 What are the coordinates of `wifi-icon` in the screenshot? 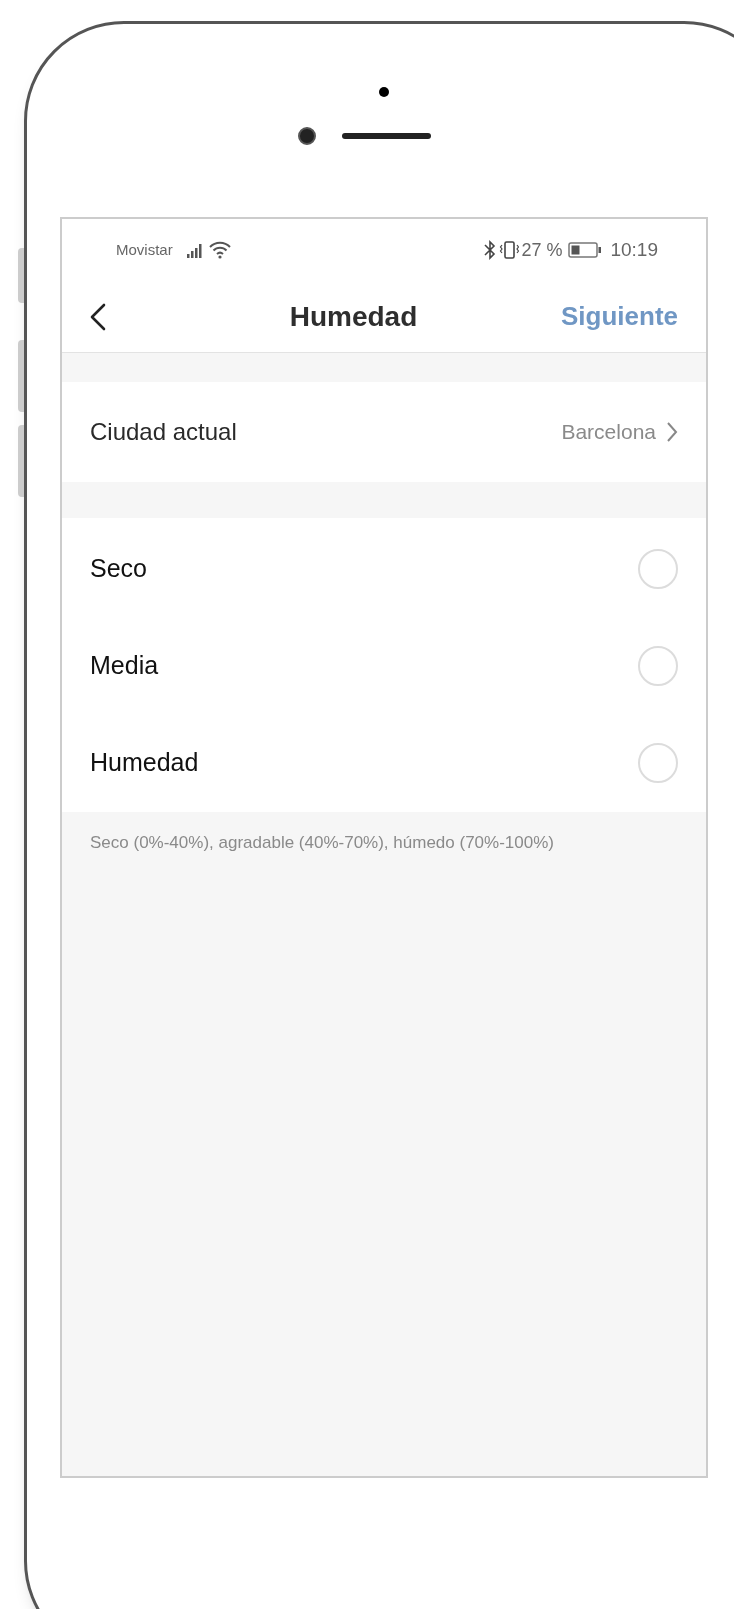 It's located at (219, 250).